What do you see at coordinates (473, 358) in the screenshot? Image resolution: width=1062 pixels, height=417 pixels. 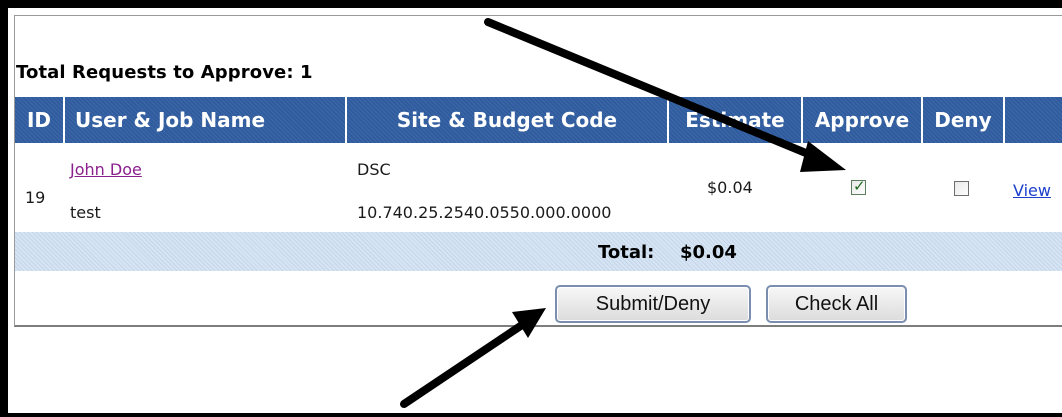 I see `arrow-to-submit-button` at bounding box center [473, 358].